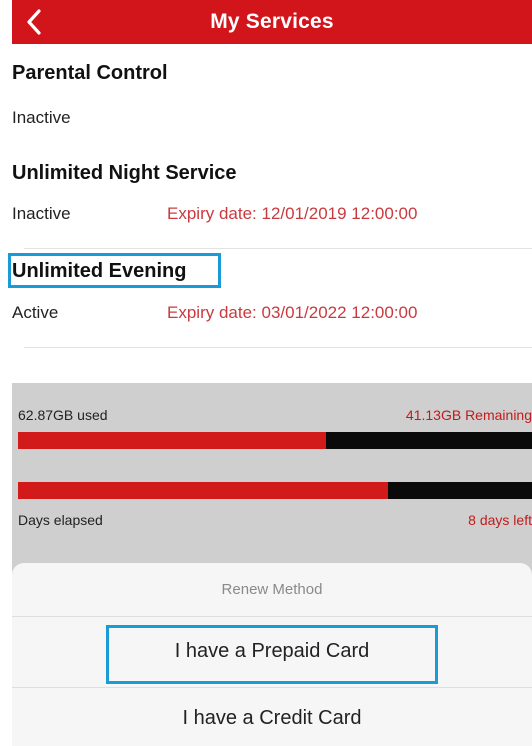 Image resolution: width=532 pixels, height=746 pixels. I want to click on service-name: Unlimited Night Service, so click(124, 173).